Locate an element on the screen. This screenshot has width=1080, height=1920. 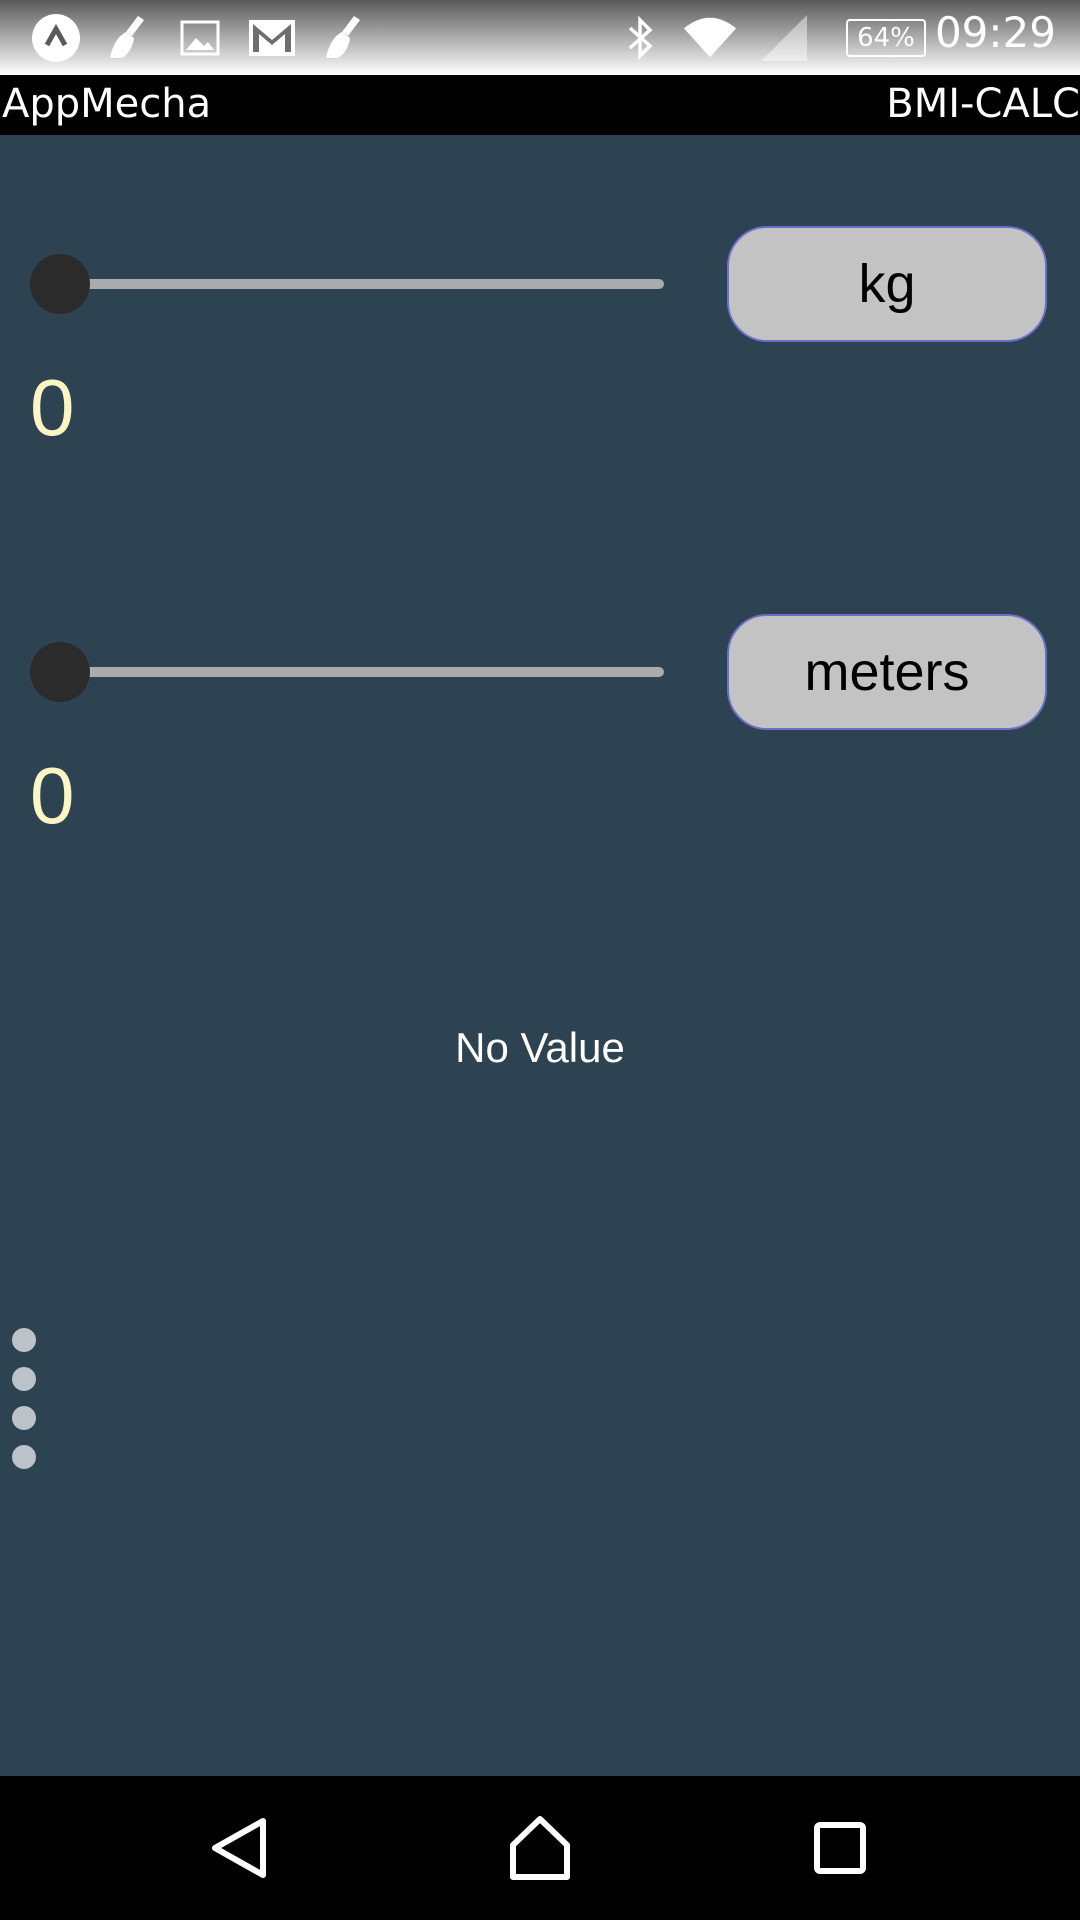
height-slider is located at coordinates (350, 672).